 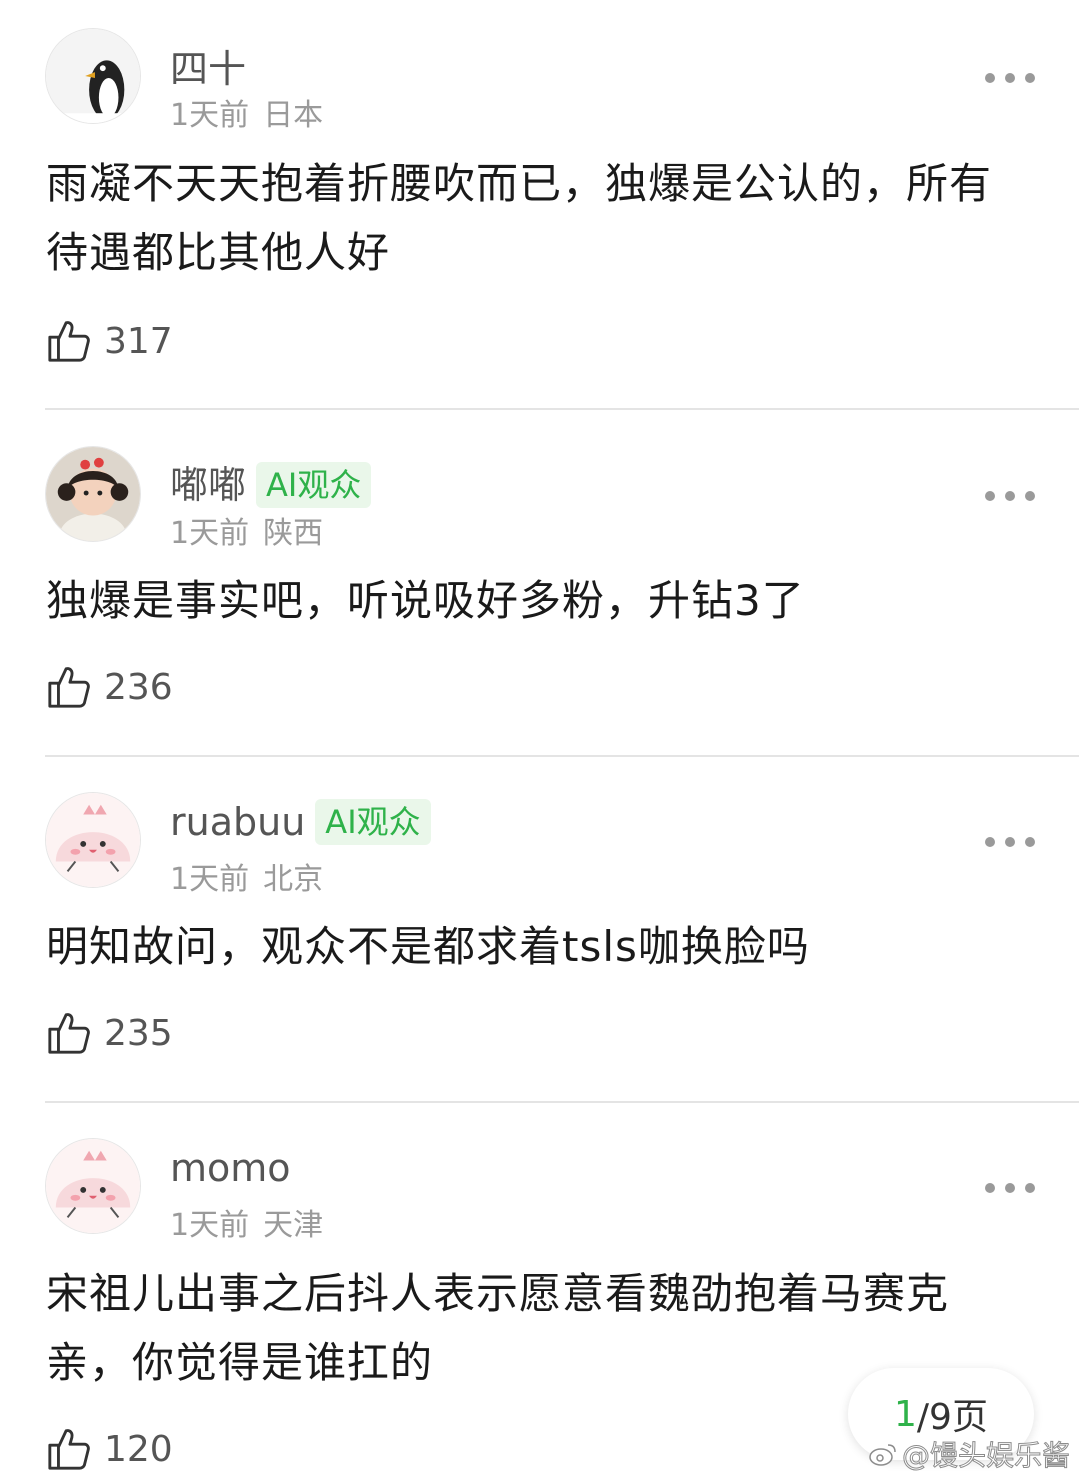 I want to click on like-count: 120, so click(x=138, y=1449).